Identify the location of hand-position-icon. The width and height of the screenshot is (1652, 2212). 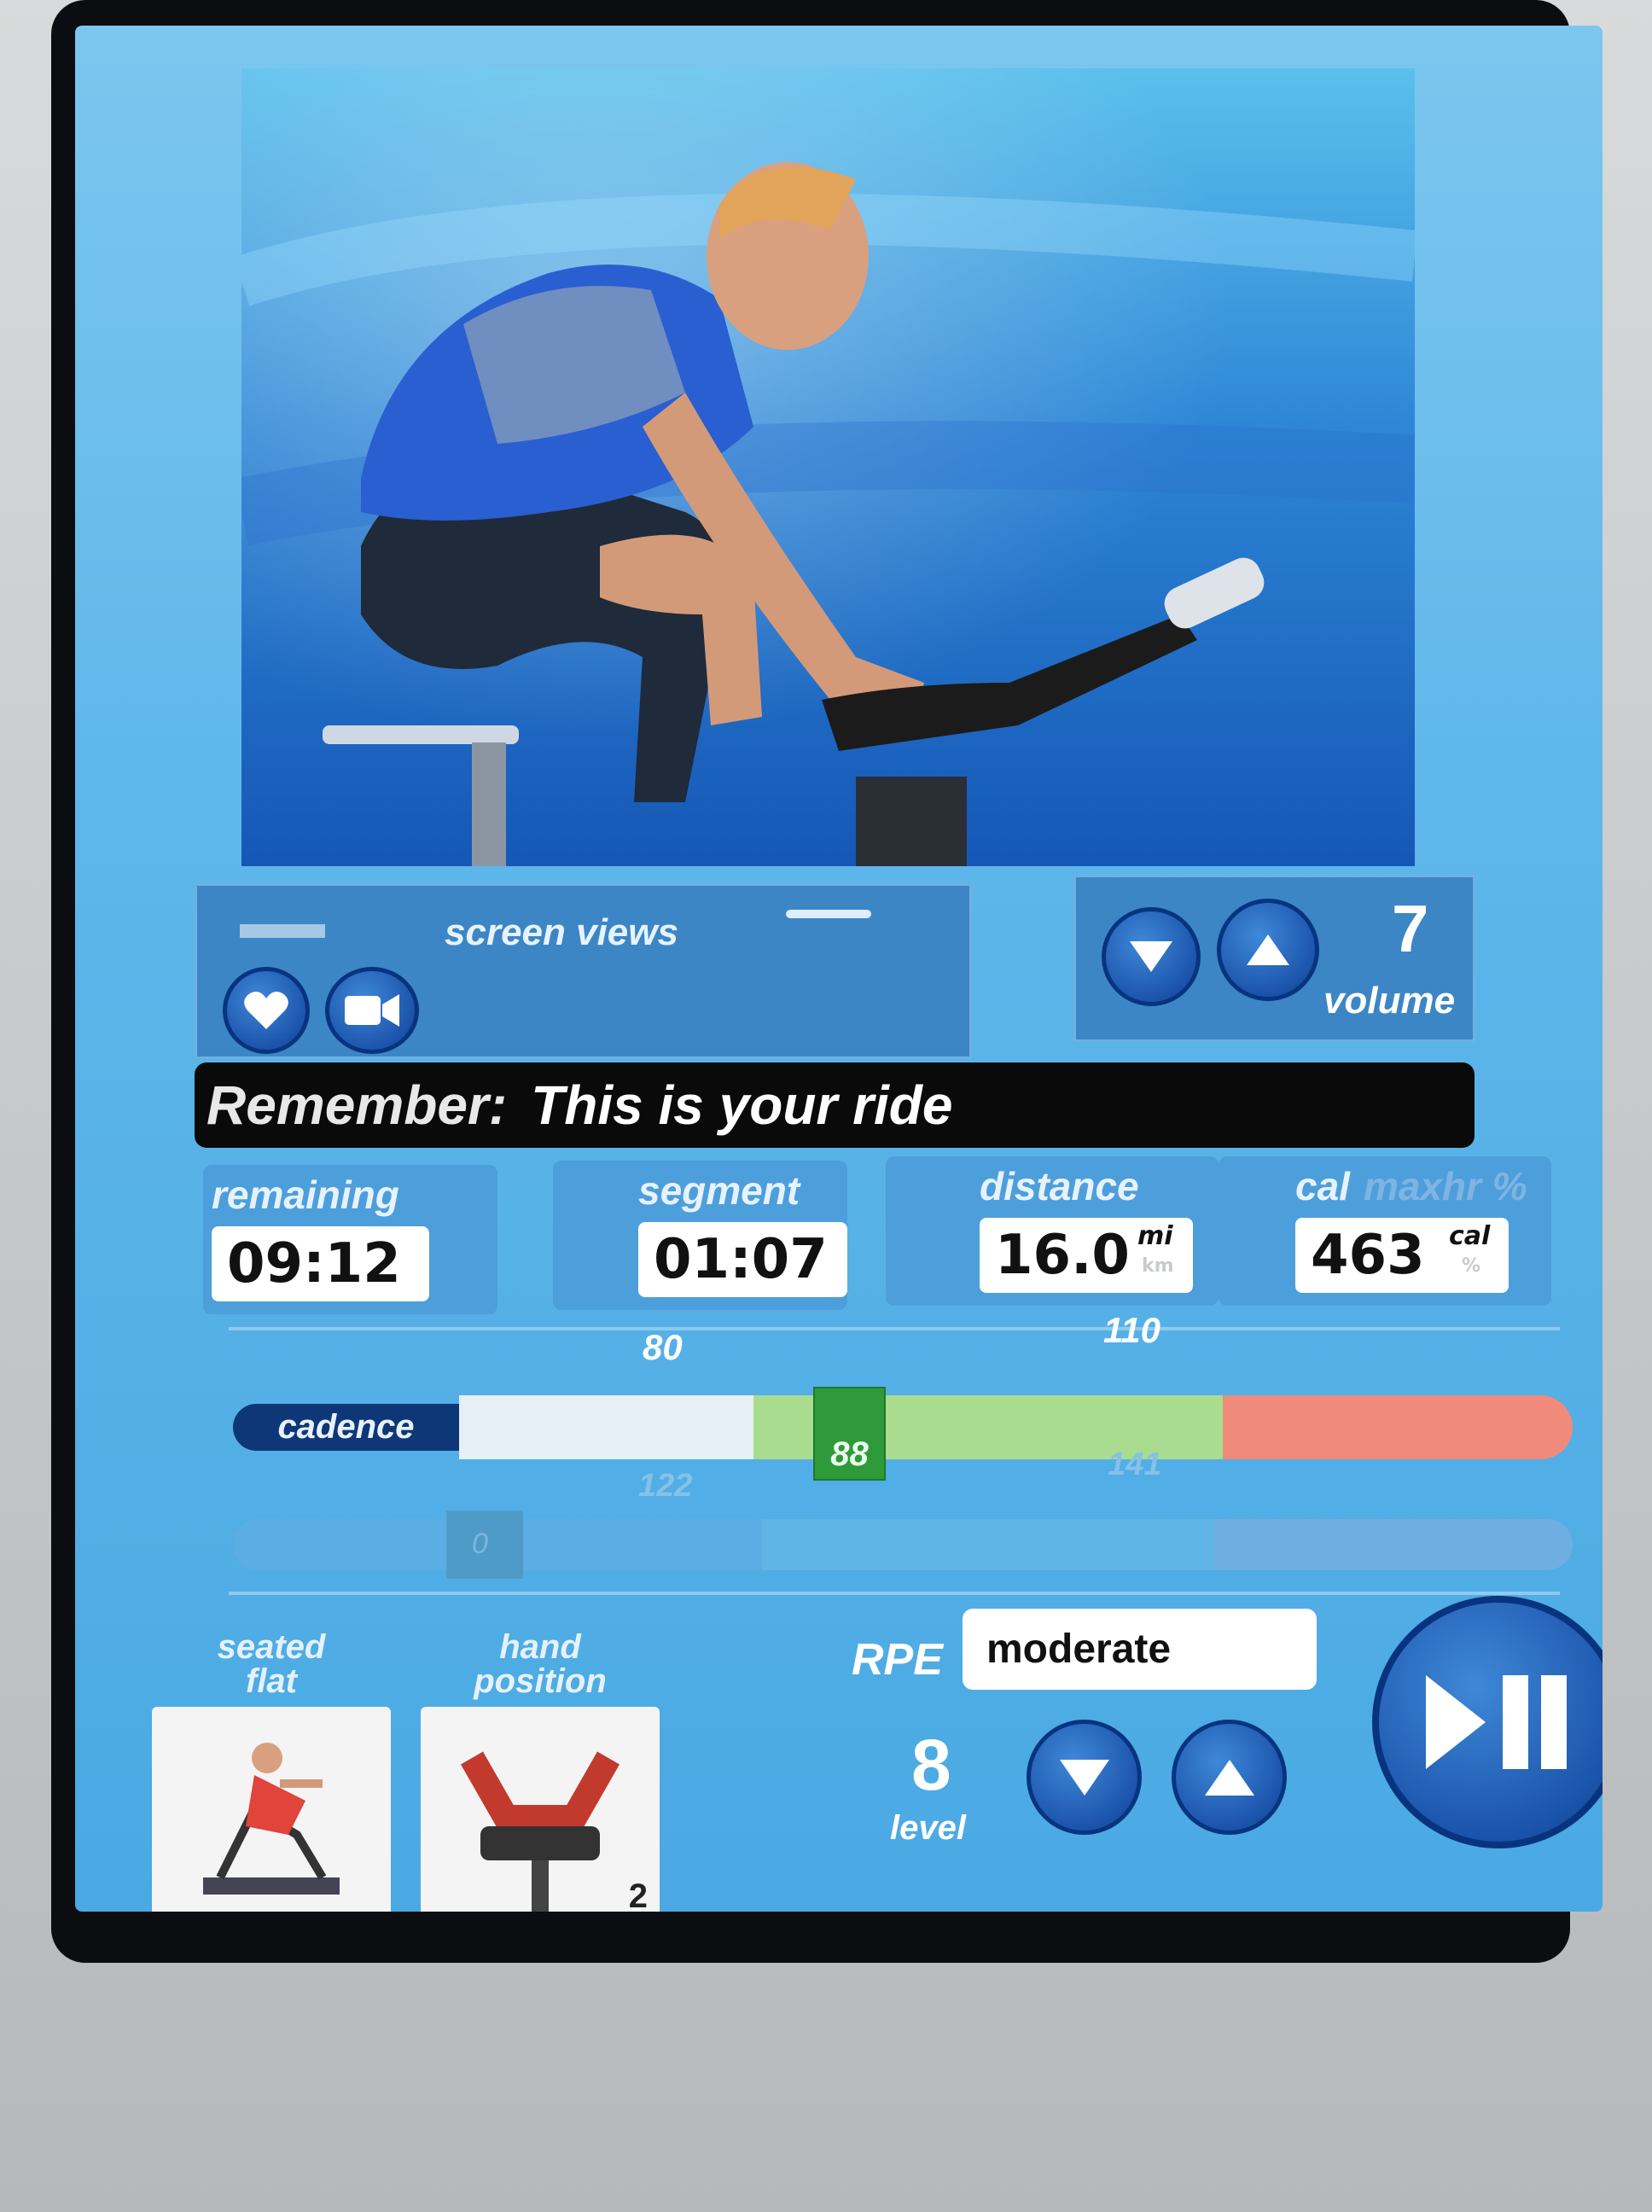
(540, 1831).